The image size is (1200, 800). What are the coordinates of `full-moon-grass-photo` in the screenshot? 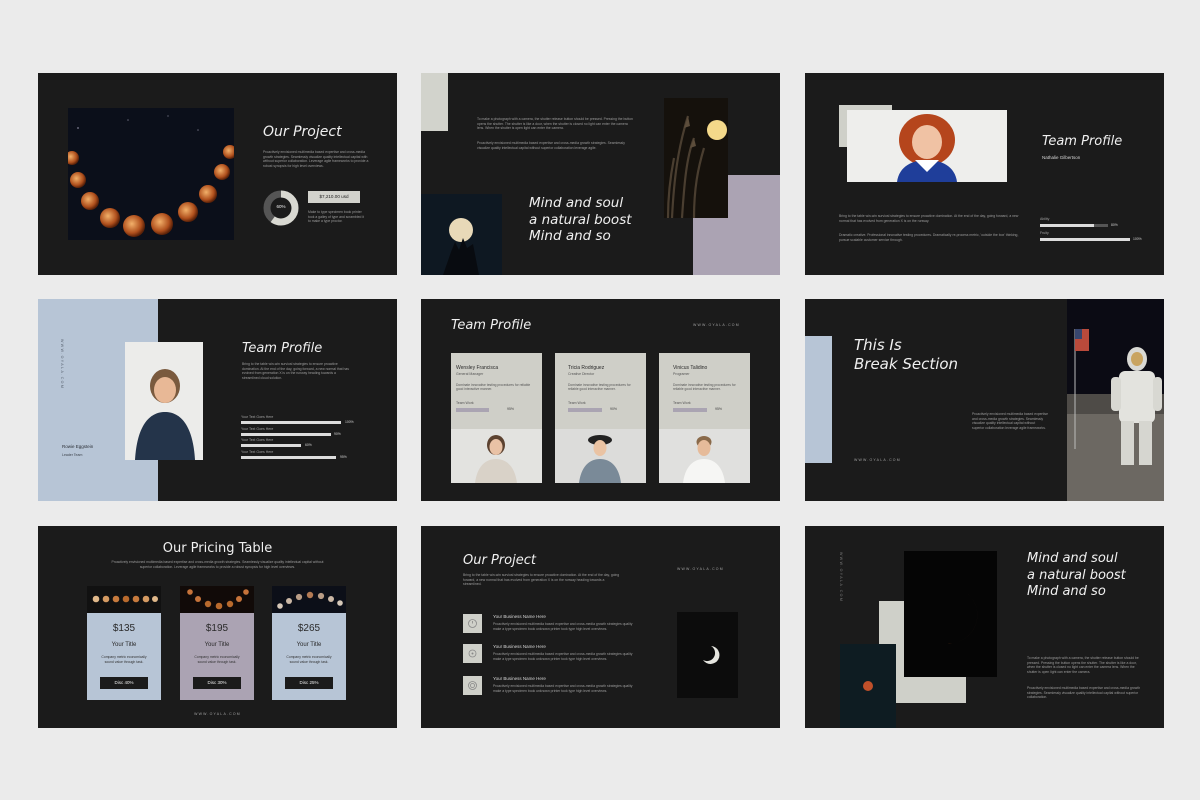 It's located at (696, 158).